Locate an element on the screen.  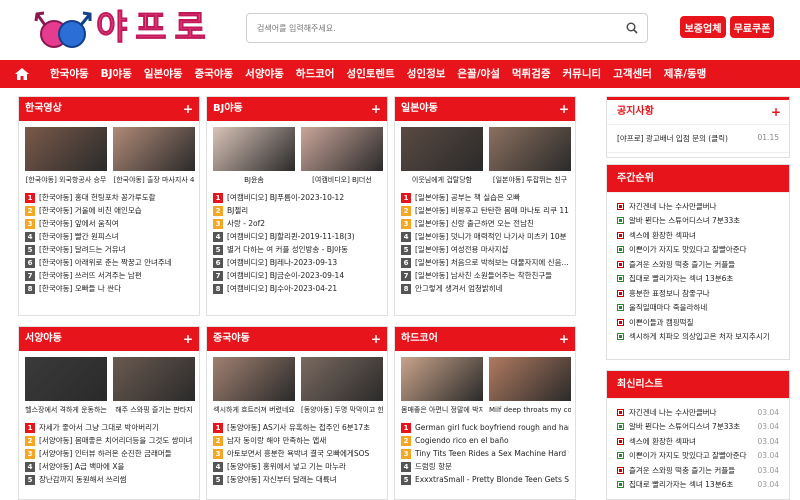
video-thumbnail: 섹시하게 흐트러져 버렸네요 is located at coordinates (254, 386).